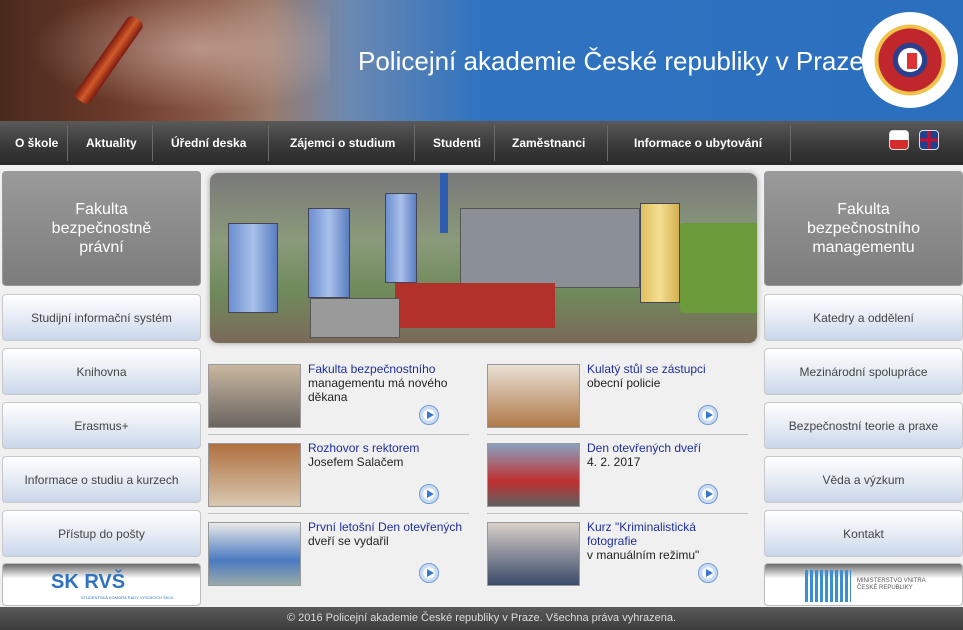 The height and width of the screenshot is (630, 963). Describe the element at coordinates (863, 533) in the screenshot. I see `contact-button: Kontakt` at that location.